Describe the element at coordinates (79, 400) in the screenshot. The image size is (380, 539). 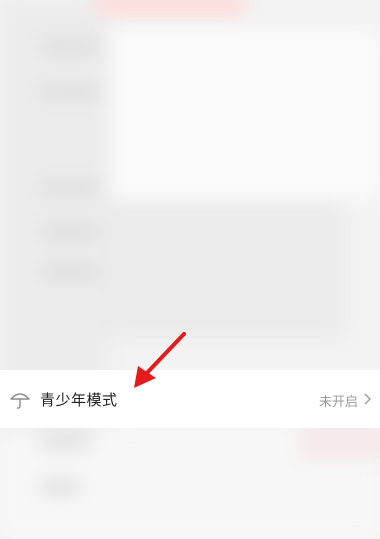
I see `youth-mode-label: 青少年模式` at that location.